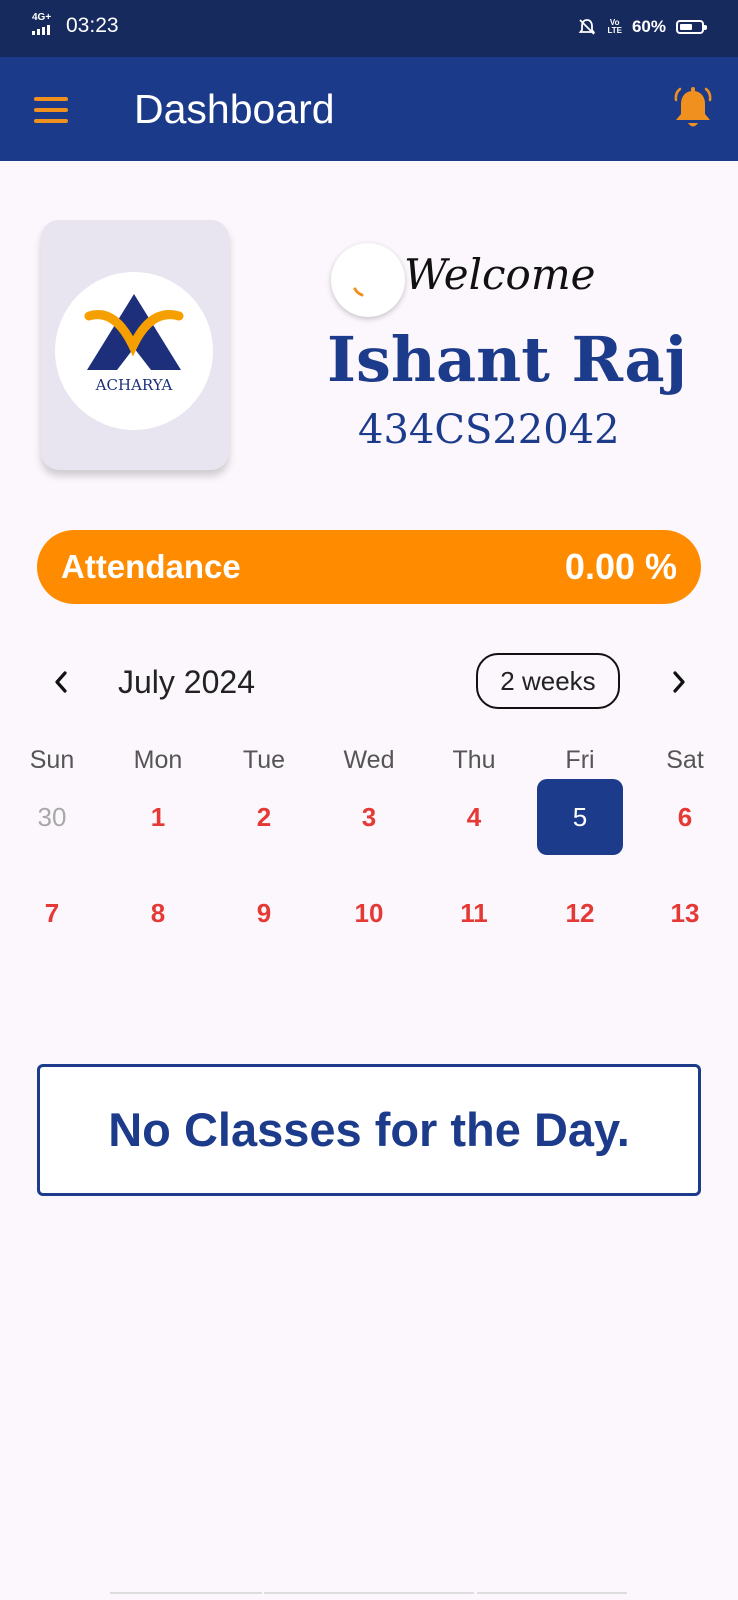  What do you see at coordinates (474, 913) in the screenshot?
I see `calendar-day: 11` at bounding box center [474, 913].